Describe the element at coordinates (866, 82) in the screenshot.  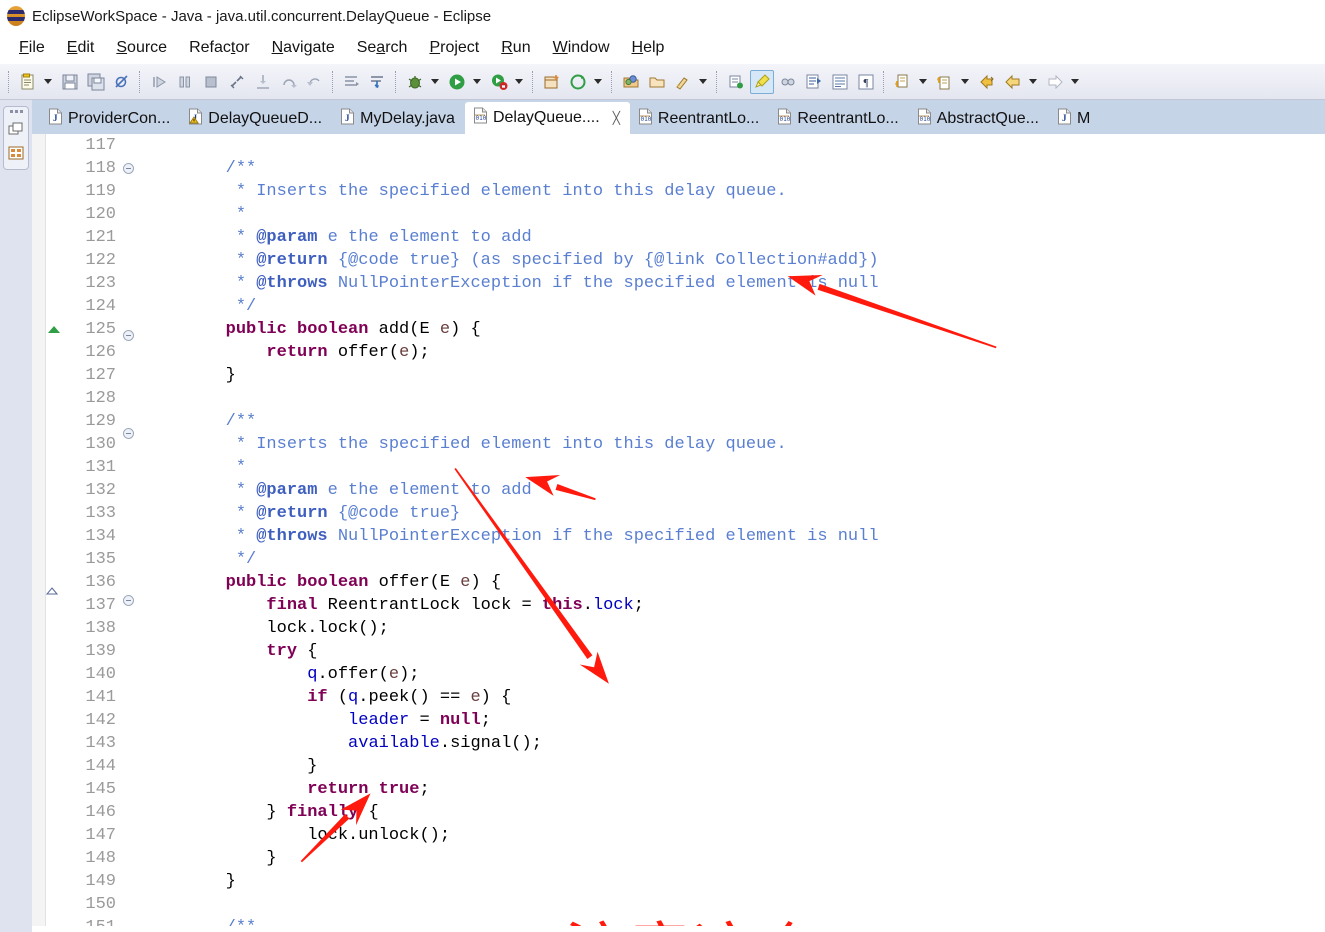
I see `pilcrow-icon: ¶` at that location.